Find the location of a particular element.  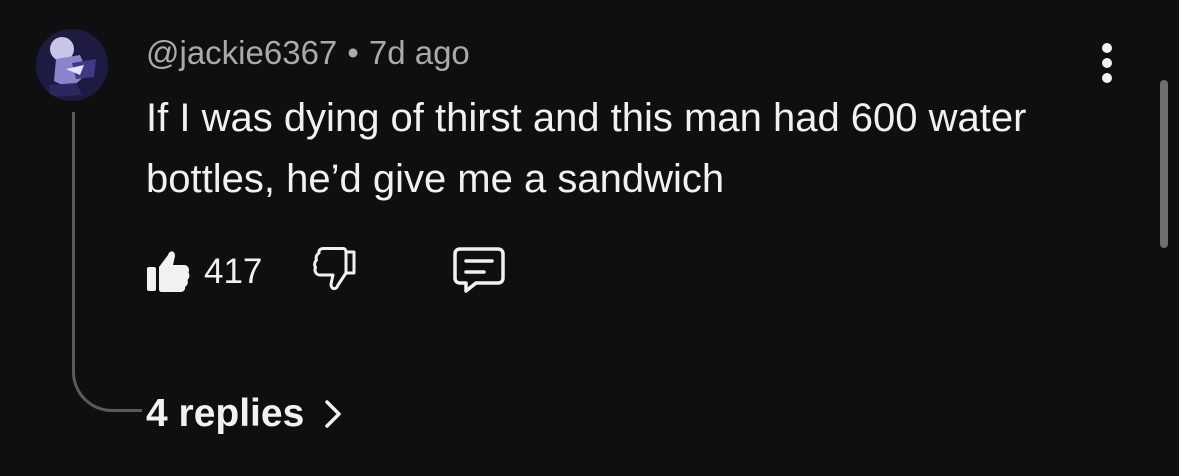

username: @jackie6367 is located at coordinates (241, 52).